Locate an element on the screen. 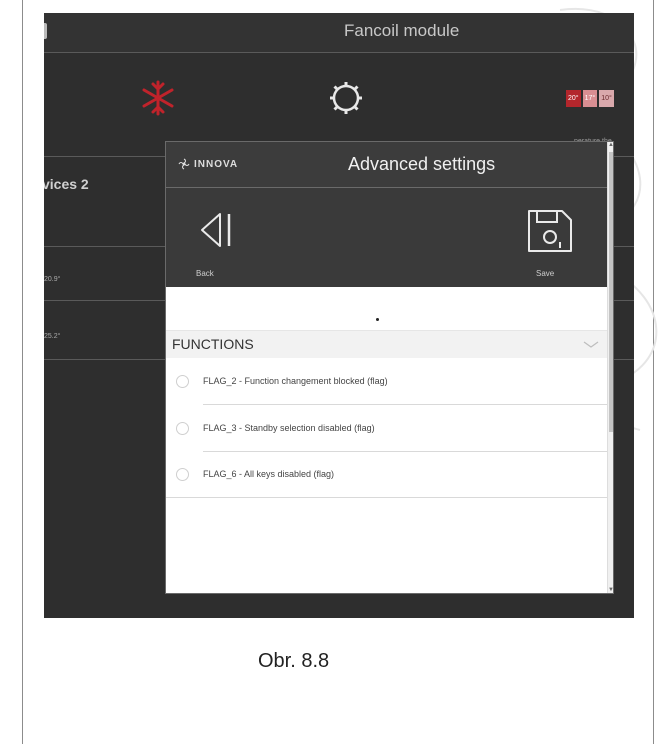 This screenshot has width=671, height=744. scroll-thumb is located at coordinates (611, 292).